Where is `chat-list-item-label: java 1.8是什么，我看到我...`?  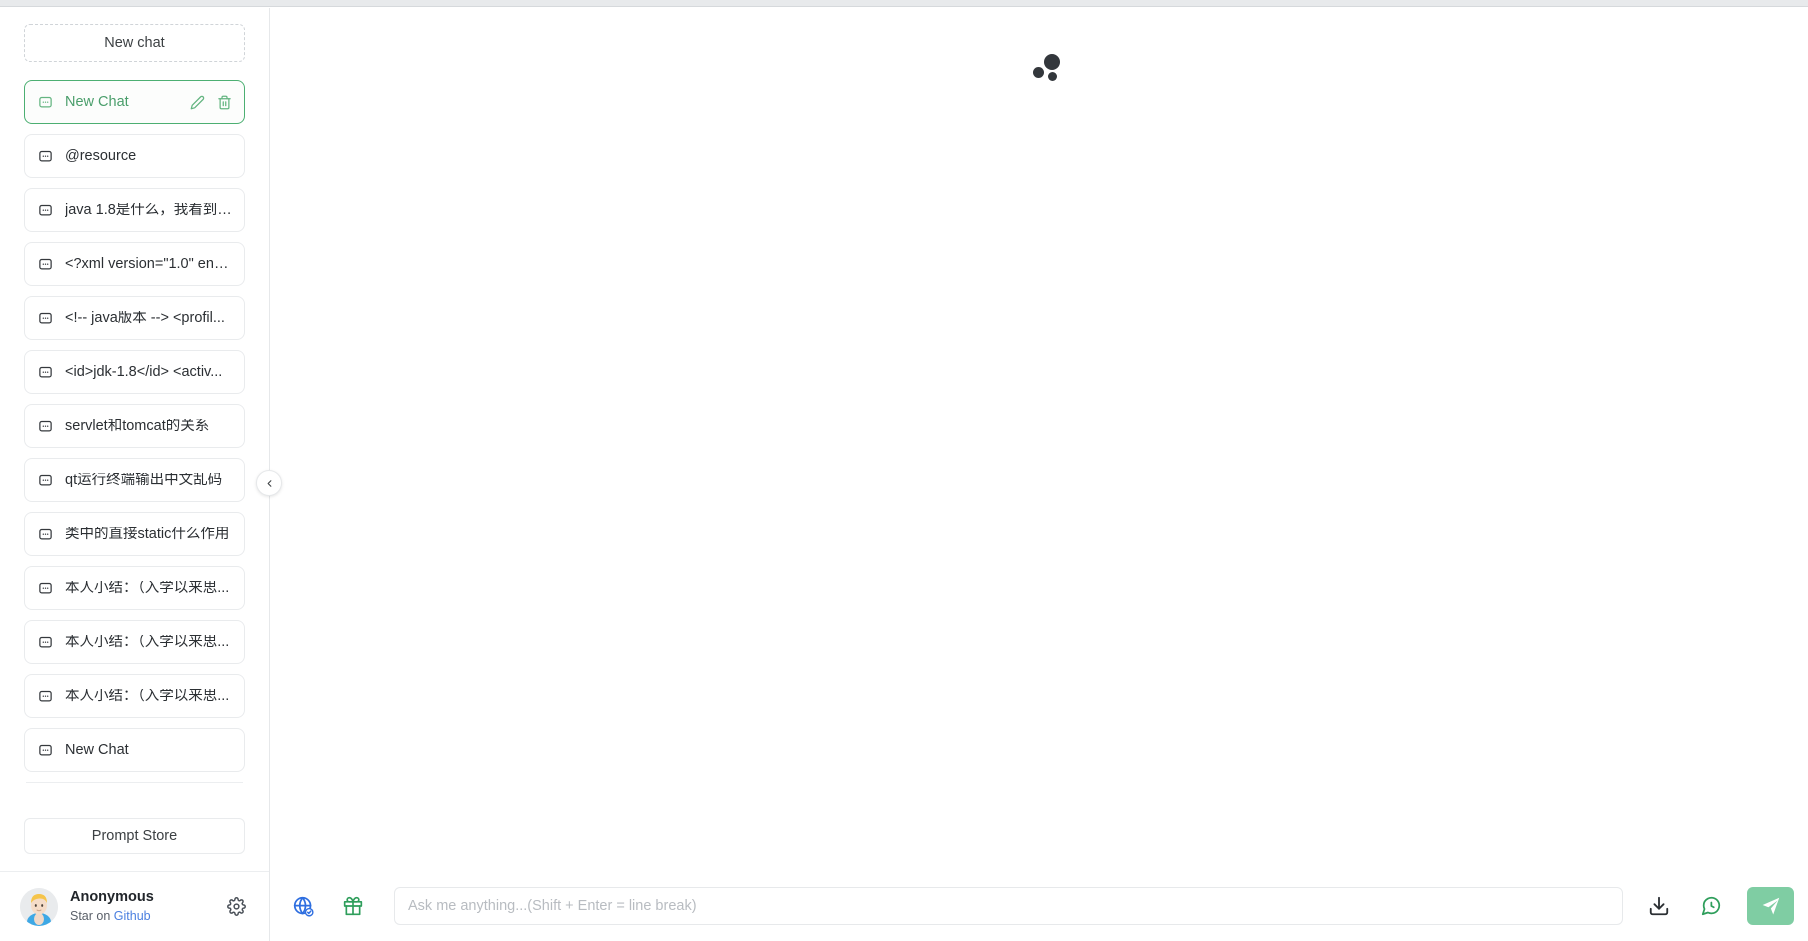 chat-list-item-label: java 1.8是什么，我看到我... is located at coordinates (148, 210).